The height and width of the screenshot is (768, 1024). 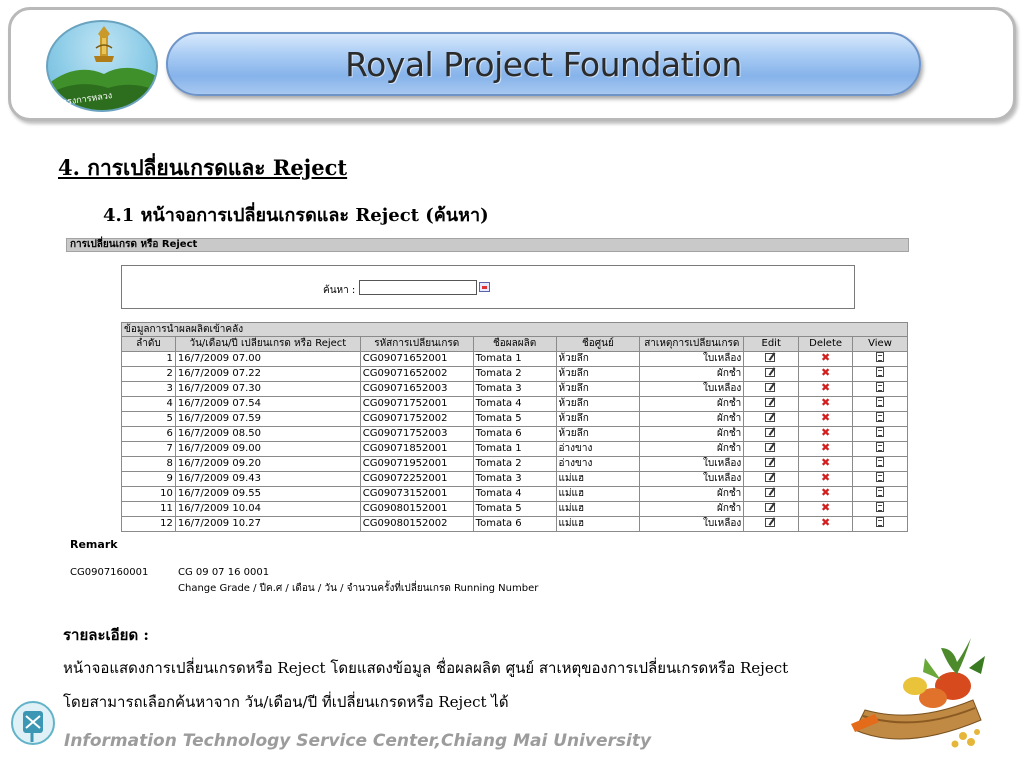 What do you see at coordinates (598, 373) in the screenshot?
I see `row-center: ห้วยลึก` at bounding box center [598, 373].